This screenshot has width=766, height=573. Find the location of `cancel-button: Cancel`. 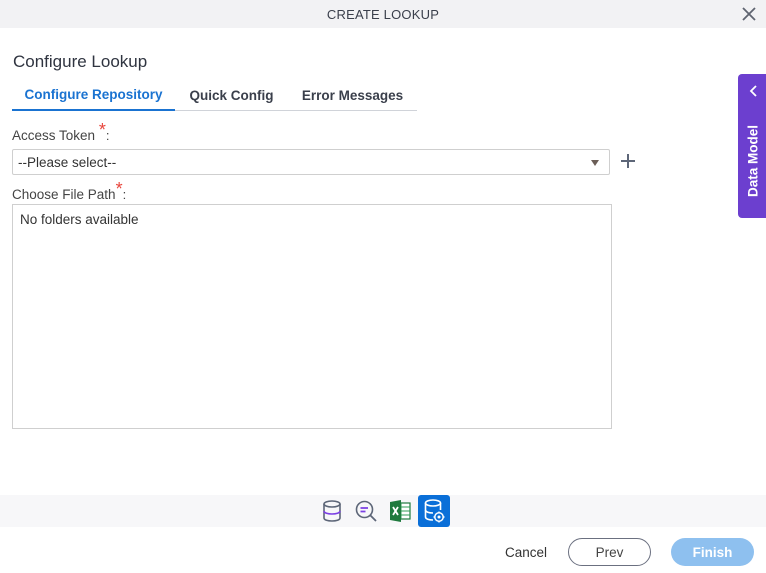

cancel-button: Cancel is located at coordinates (526, 552).